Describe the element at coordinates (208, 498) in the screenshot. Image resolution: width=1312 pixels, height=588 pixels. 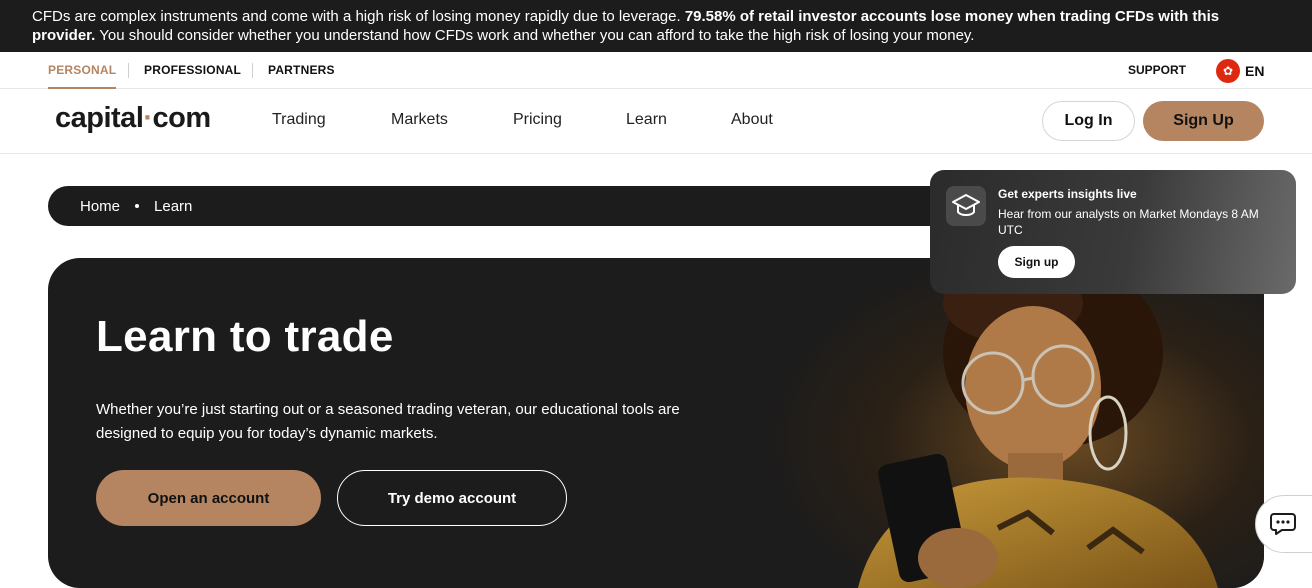
I see `open-account-button: Open an account` at that location.